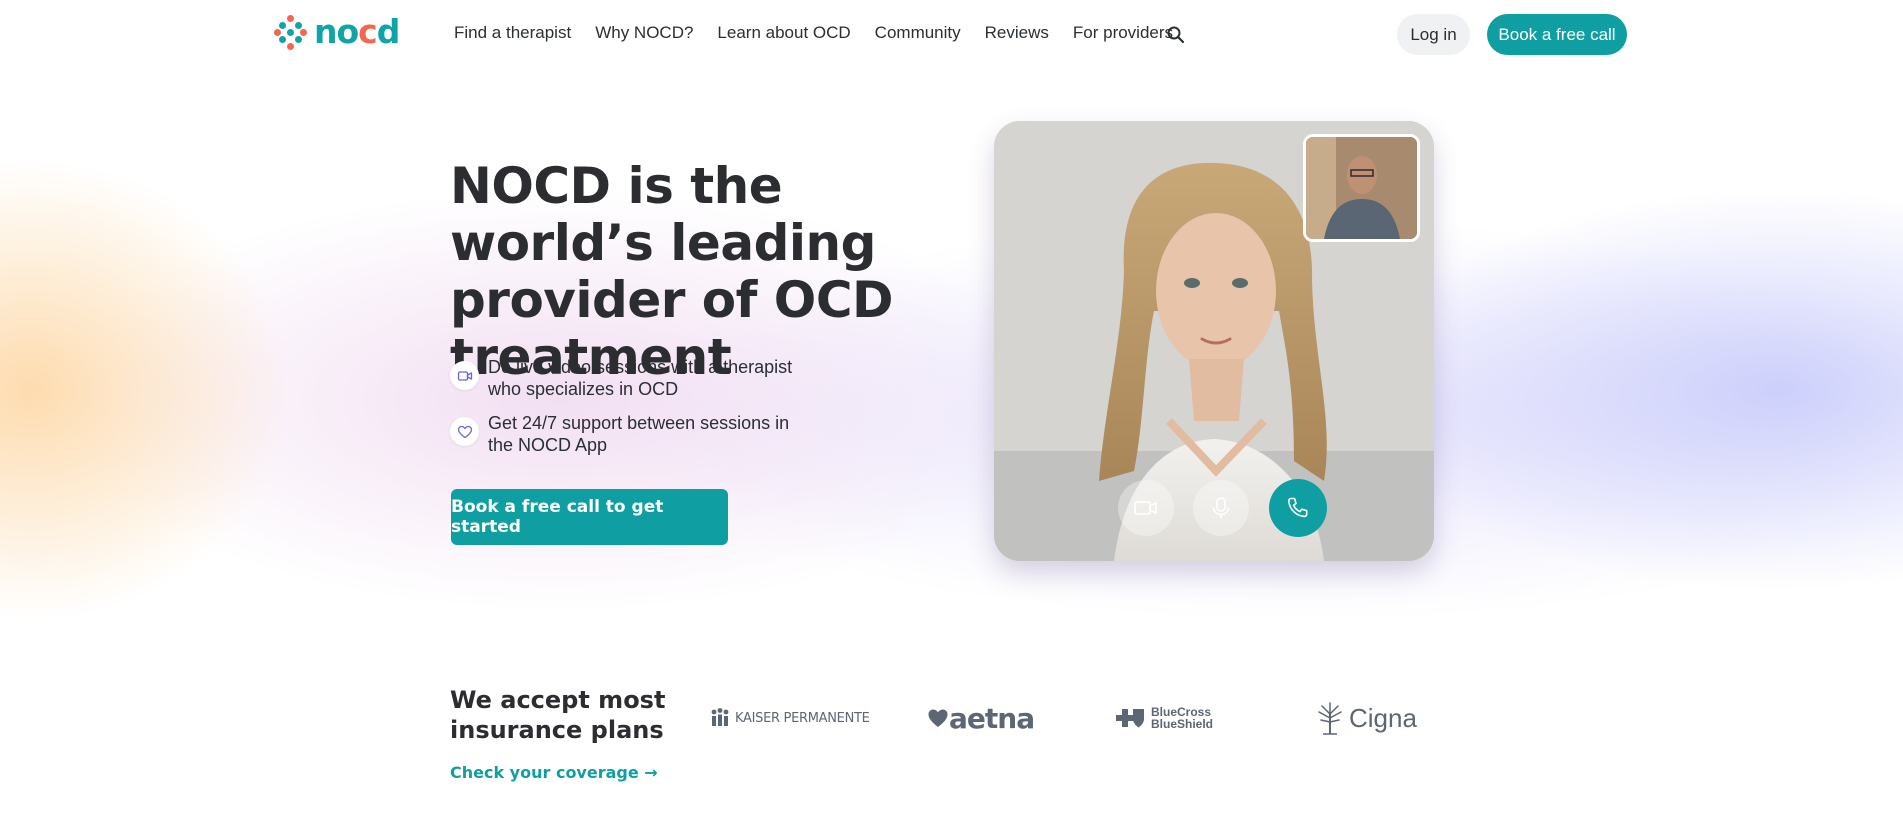 The image size is (1903, 814). Describe the element at coordinates (1017, 33) in the screenshot. I see `nav-reviews: Reviews` at that location.